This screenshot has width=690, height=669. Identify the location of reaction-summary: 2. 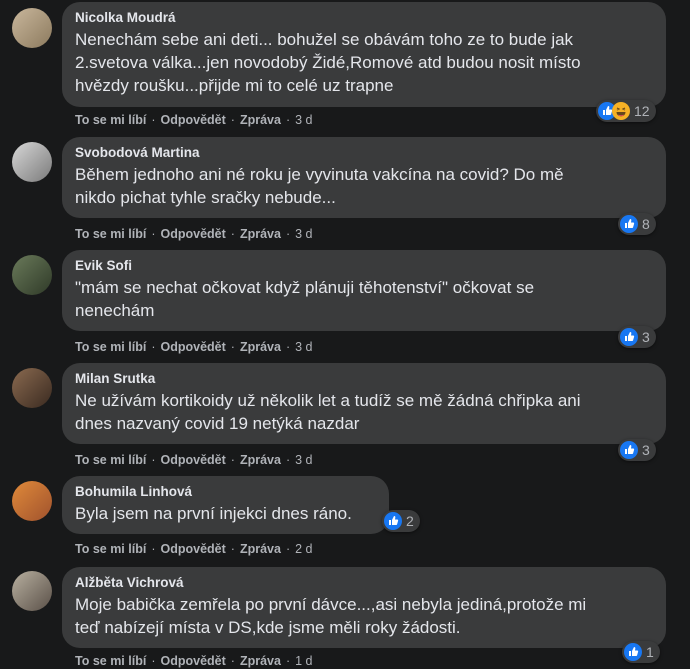
(401, 521).